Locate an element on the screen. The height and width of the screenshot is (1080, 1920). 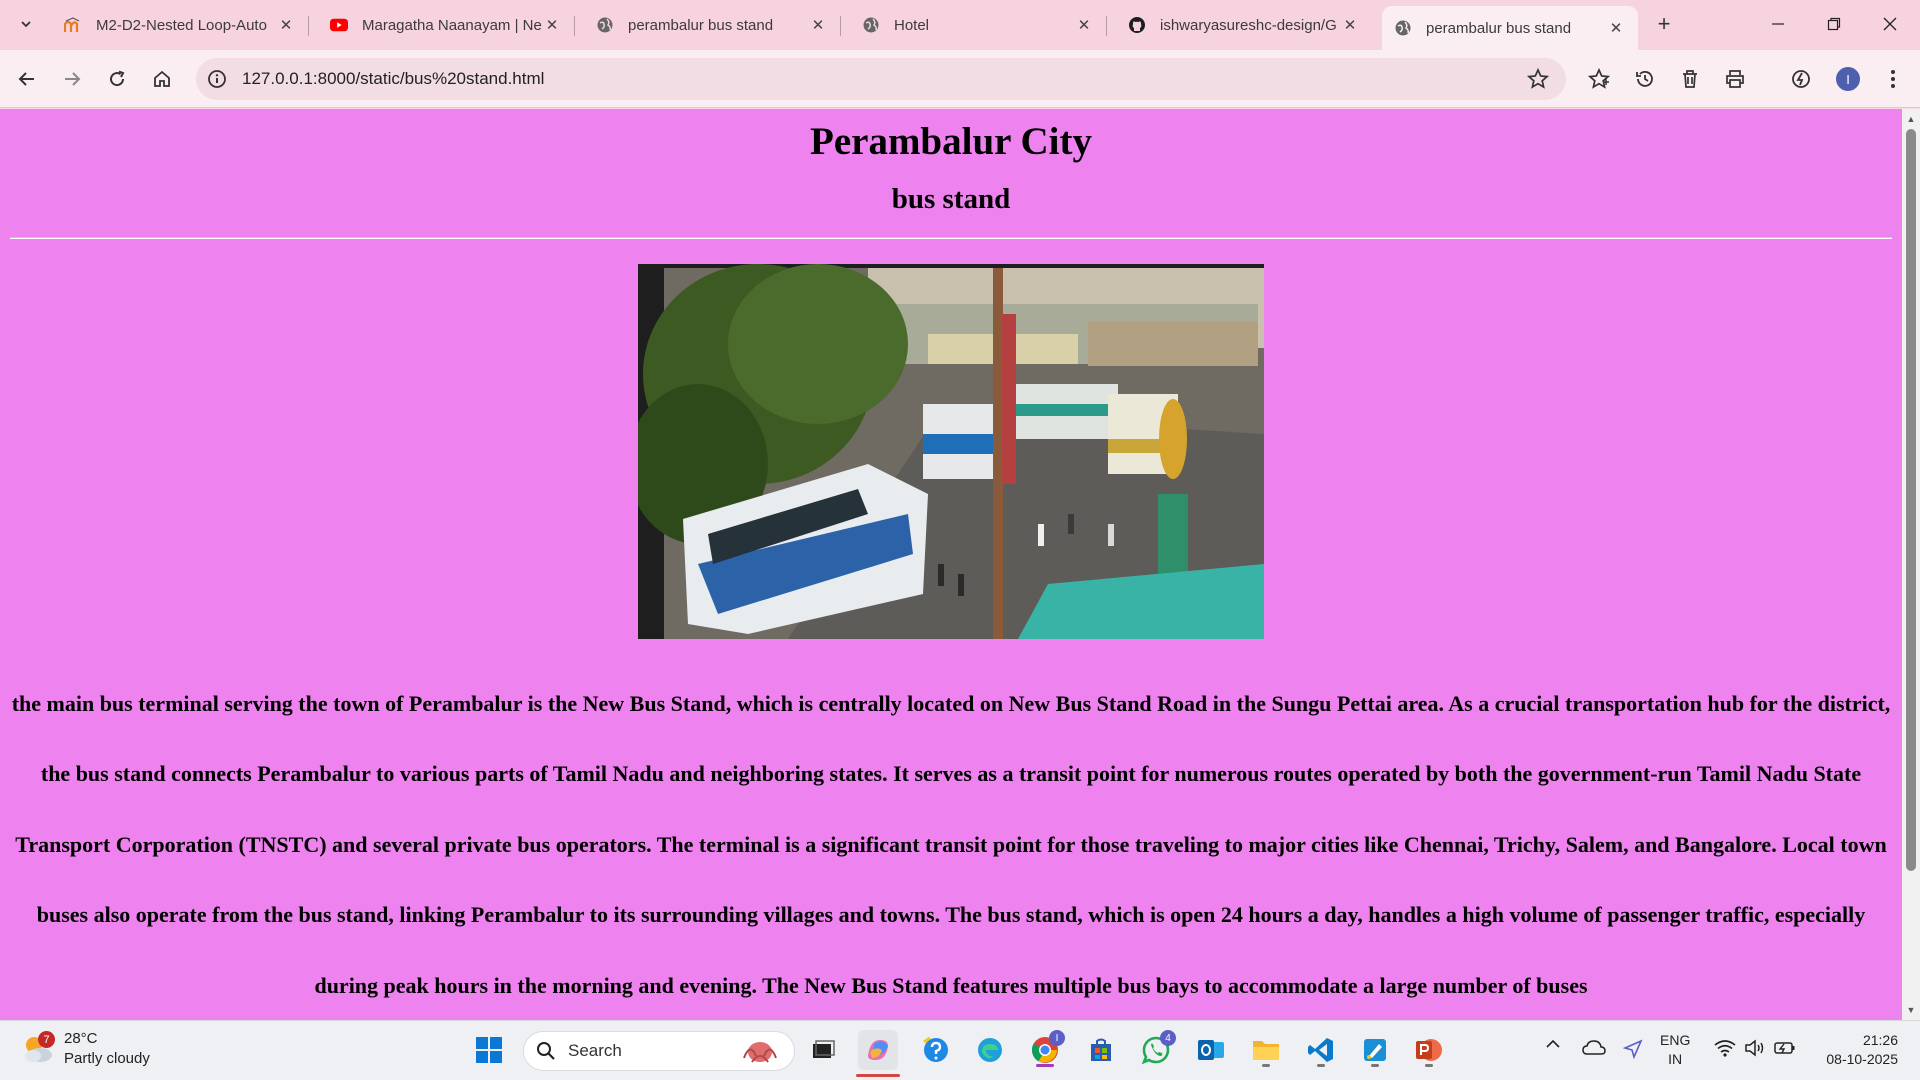
weather-temp: 28°C is located at coordinates (81, 1038).